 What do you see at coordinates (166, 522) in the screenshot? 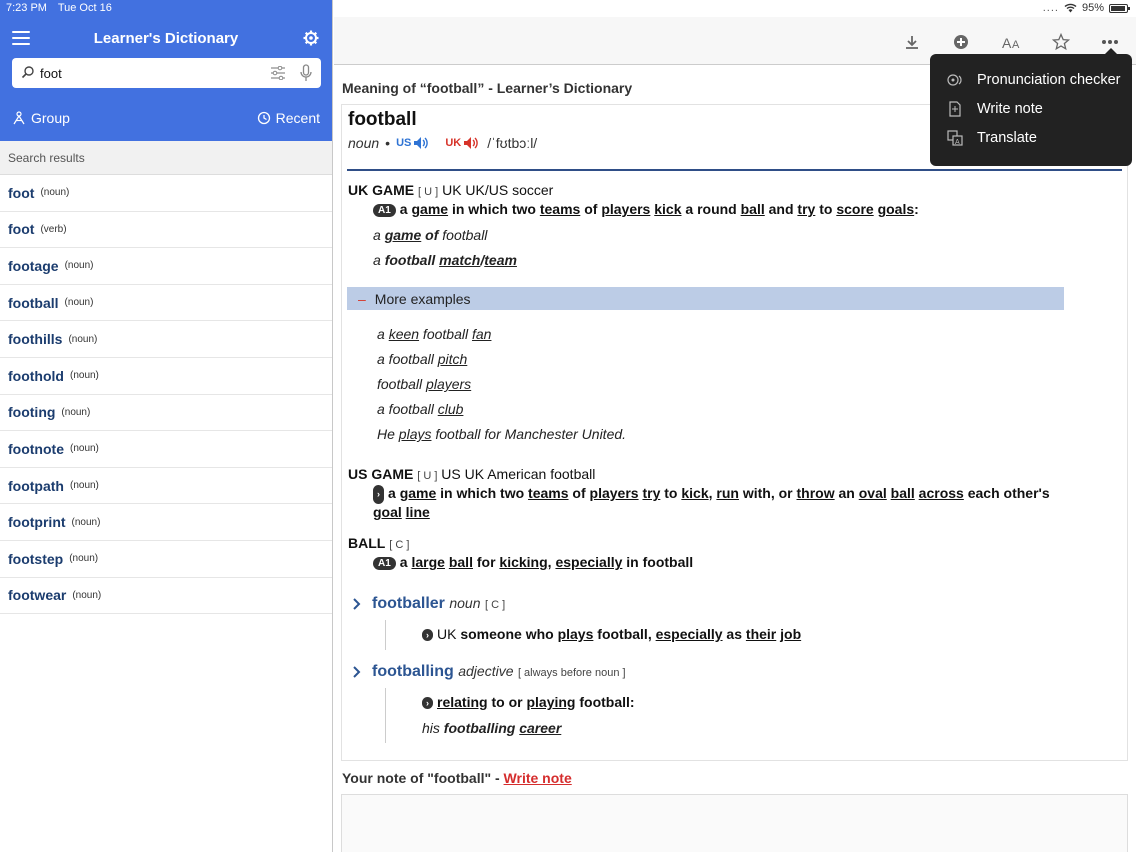
I see `result-item: footprint (noun)` at bounding box center [166, 522].